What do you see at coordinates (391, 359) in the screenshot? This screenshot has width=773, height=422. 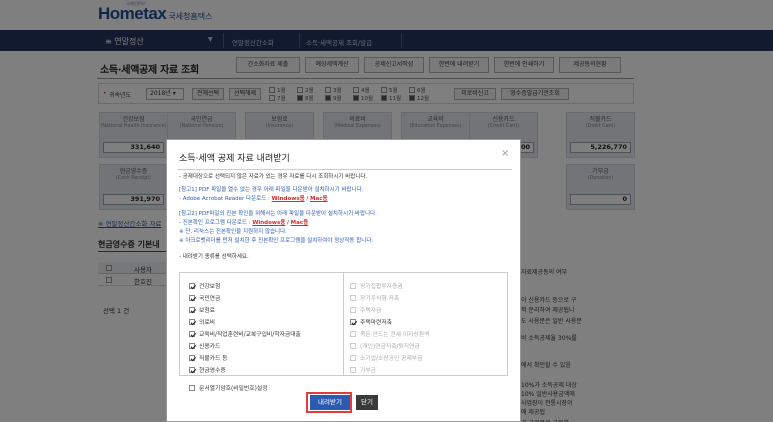 I see `option-label: 소기업/소상공인 공제부금` at bounding box center [391, 359].